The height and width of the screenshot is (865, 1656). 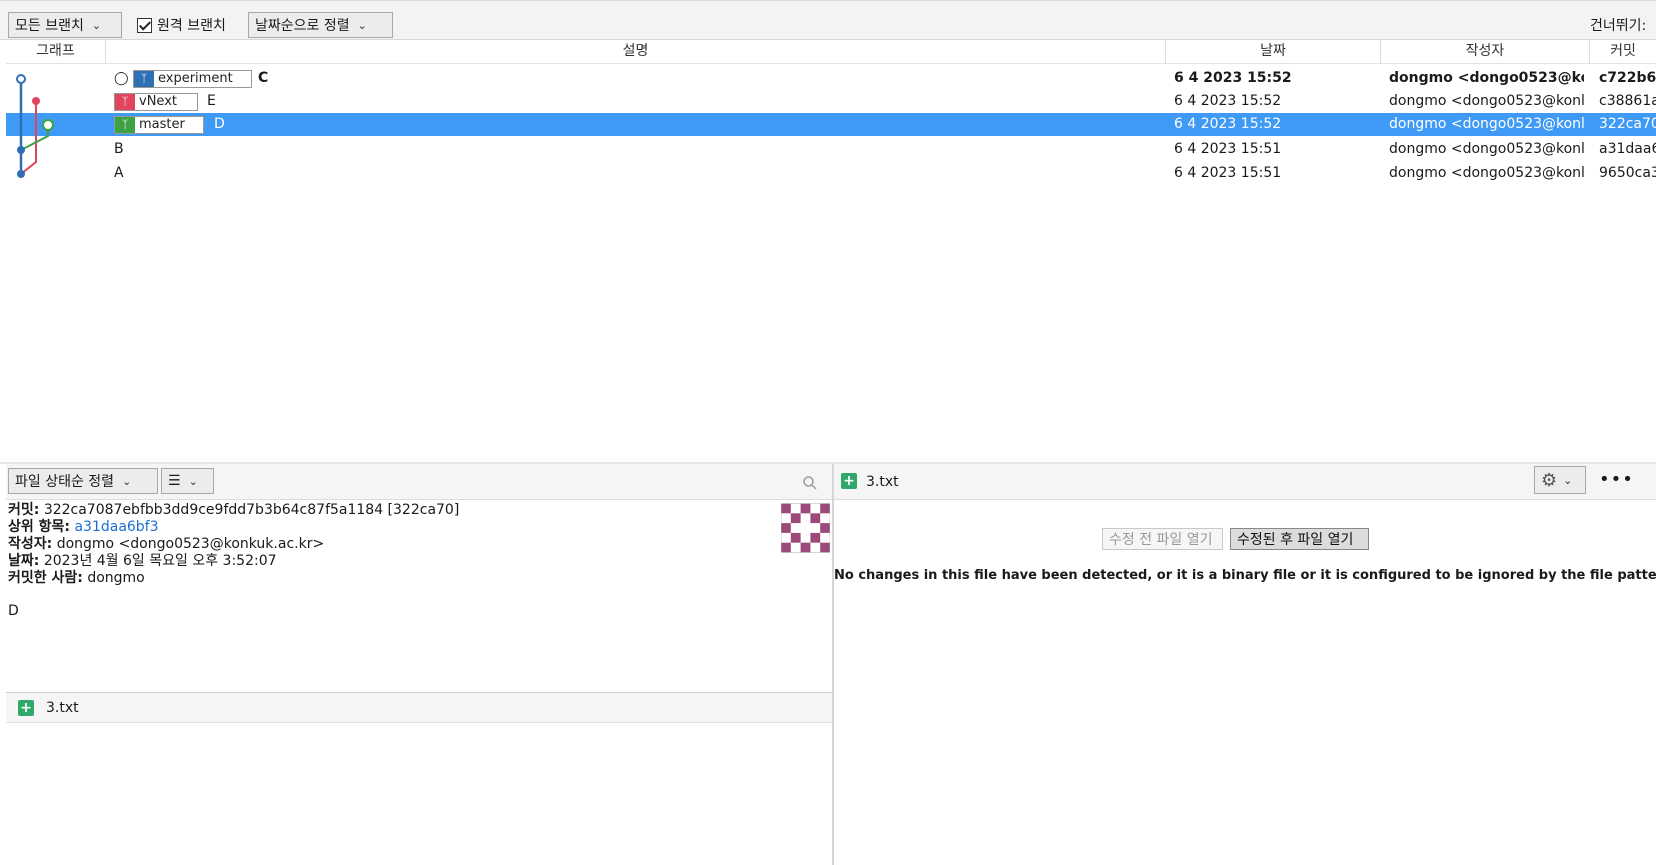 I want to click on open-before-file-button: 수정 전 파일 열기, so click(x=1162, y=539).